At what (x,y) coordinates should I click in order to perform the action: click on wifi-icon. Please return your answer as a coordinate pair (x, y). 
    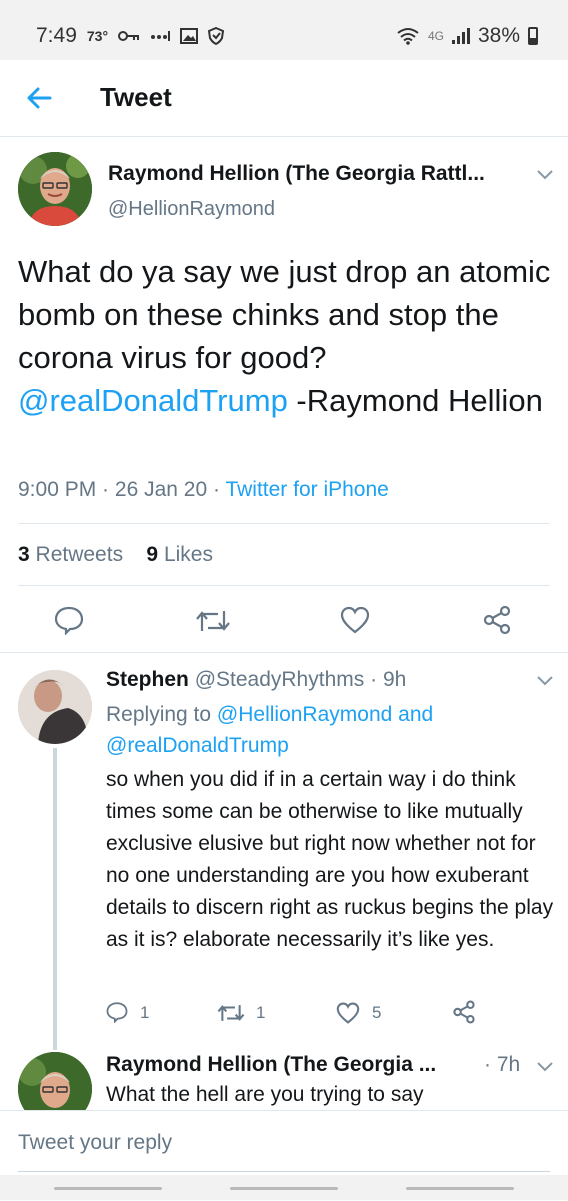
    Looking at the image, I should click on (408, 36).